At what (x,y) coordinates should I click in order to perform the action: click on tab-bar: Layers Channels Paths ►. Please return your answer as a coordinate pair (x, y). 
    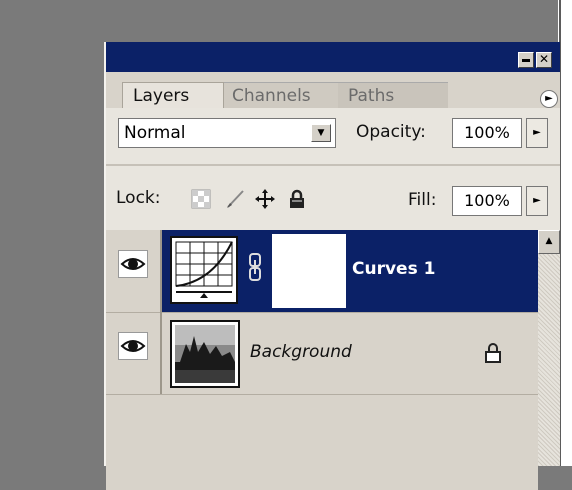
    Looking at the image, I should click on (333, 90).